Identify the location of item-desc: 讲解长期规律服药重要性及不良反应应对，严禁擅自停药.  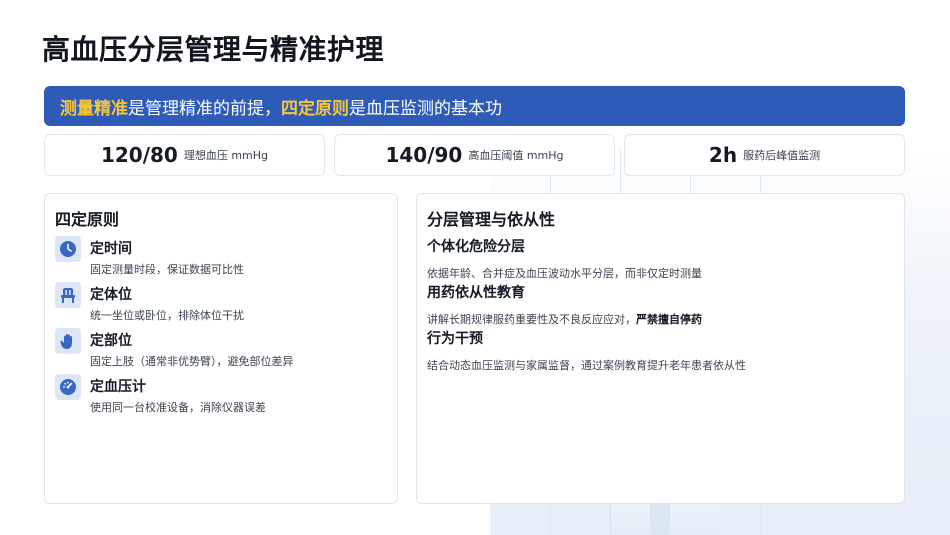
(662, 319).